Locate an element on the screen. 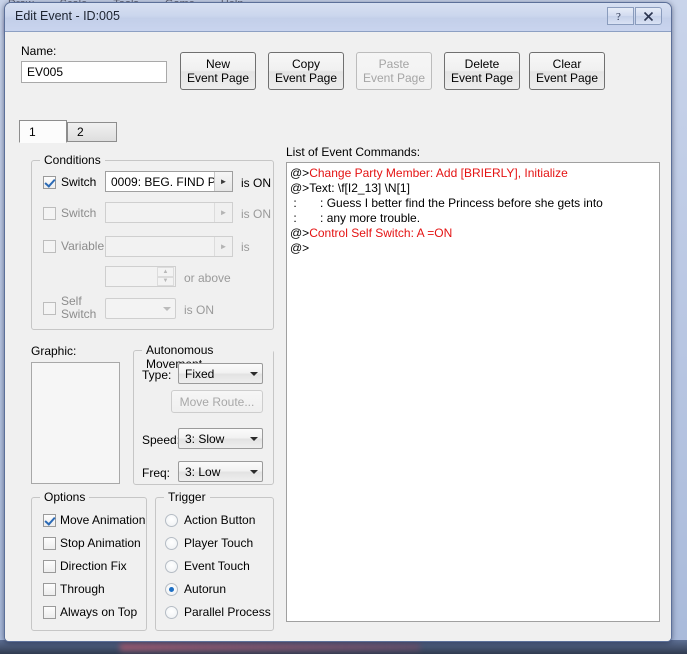 The height and width of the screenshot is (654, 687). tab-page-1: 1 is located at coordinates (43, 131).